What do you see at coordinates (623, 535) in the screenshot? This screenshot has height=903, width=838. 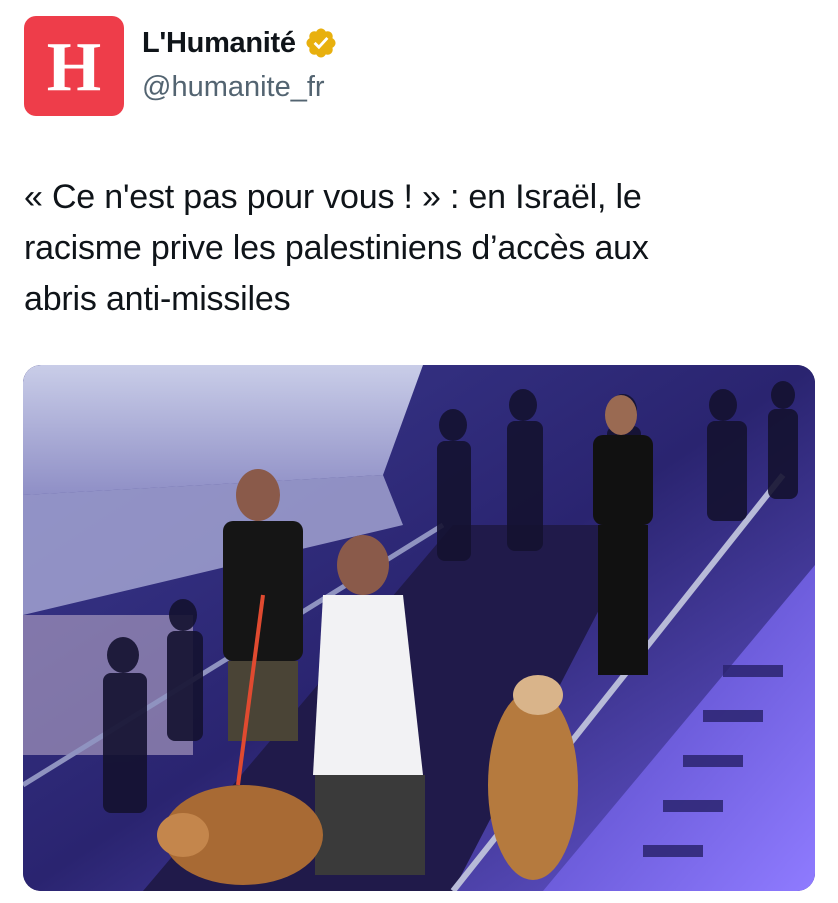 I see `woman-in-black` at bounding box center [623, 535].